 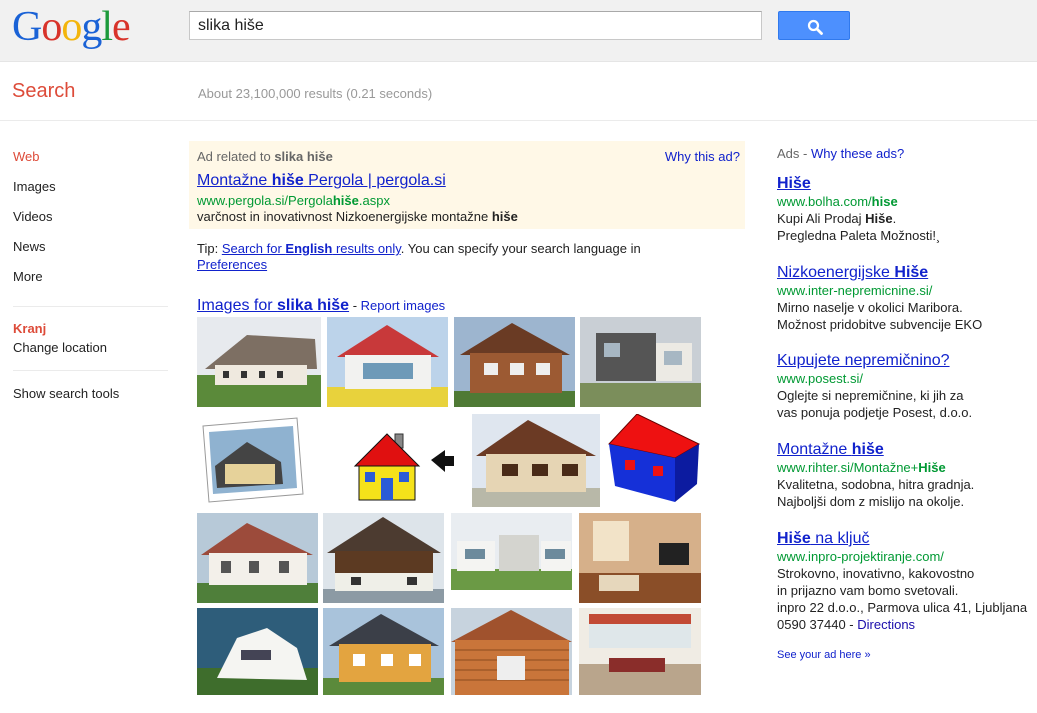 I want to click on house-3d-thumbnail, so click(x=653, y=459).